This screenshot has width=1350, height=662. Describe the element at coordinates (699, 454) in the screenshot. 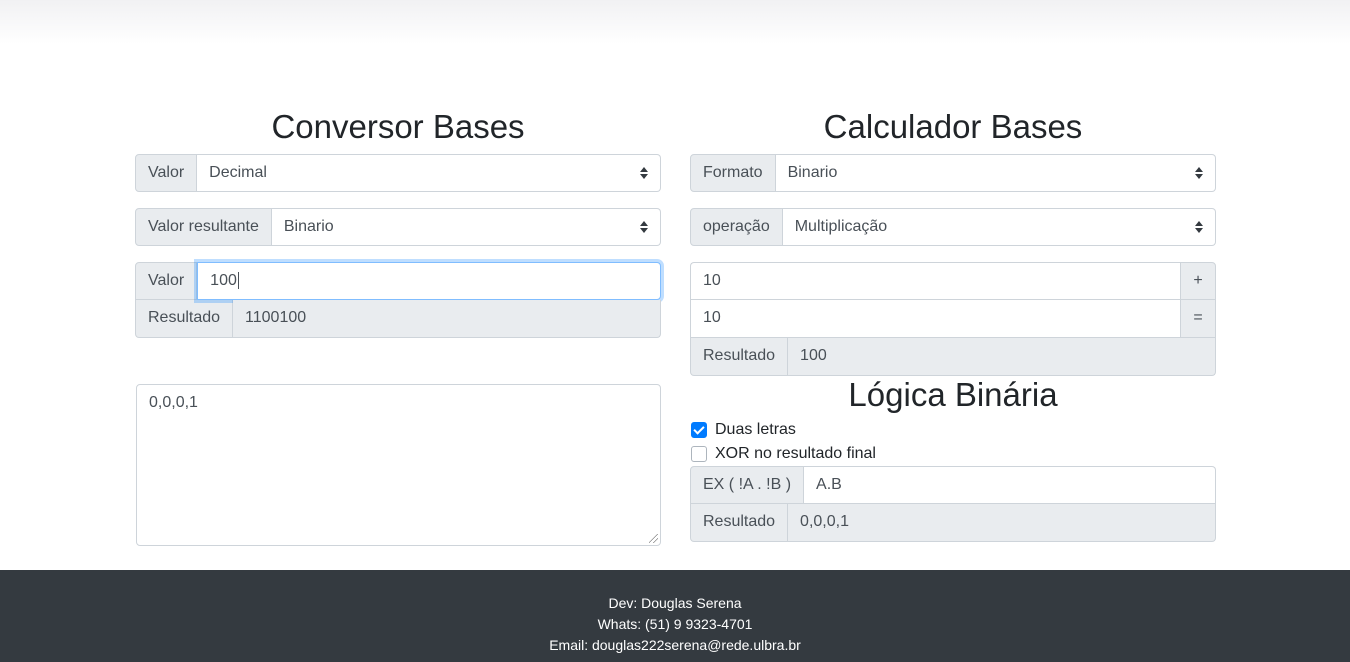

I see `xor-checkbox` at that location.